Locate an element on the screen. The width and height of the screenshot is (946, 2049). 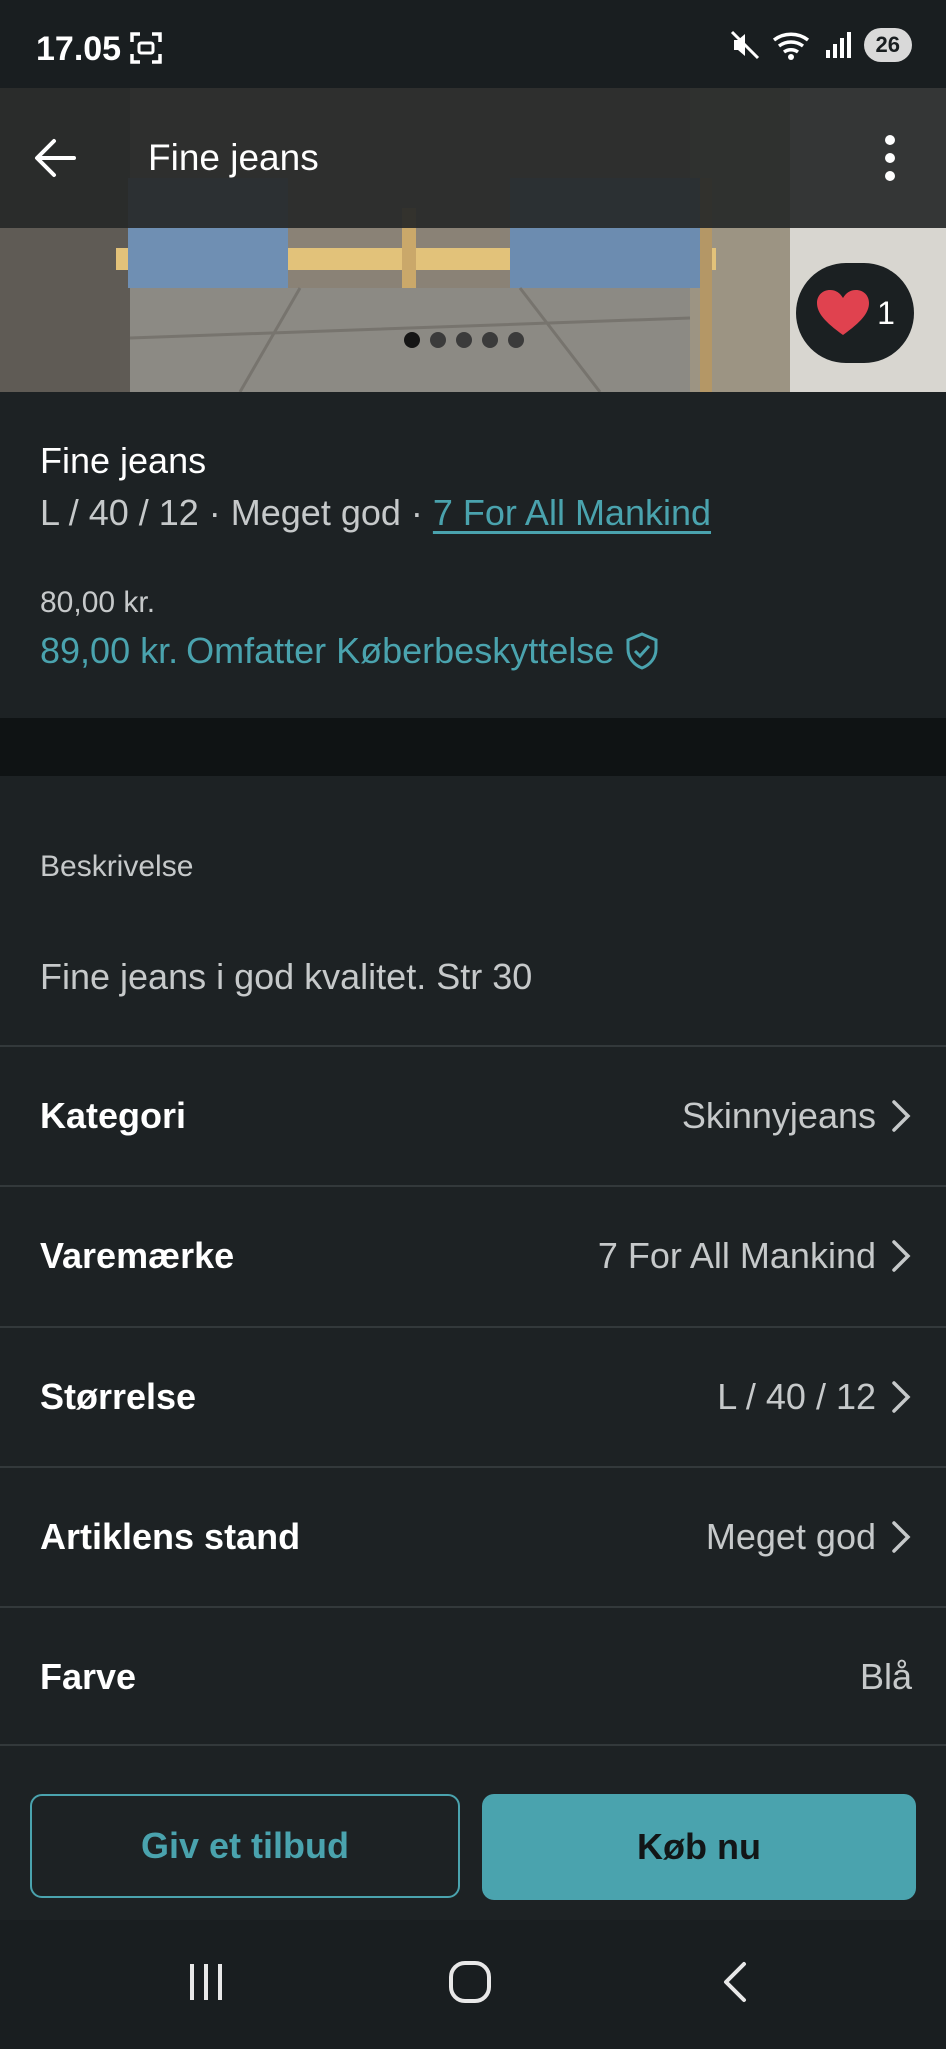
attribute-row-brand: Varemærke 7 For All Mankind is located at coordinates (473, 1256).